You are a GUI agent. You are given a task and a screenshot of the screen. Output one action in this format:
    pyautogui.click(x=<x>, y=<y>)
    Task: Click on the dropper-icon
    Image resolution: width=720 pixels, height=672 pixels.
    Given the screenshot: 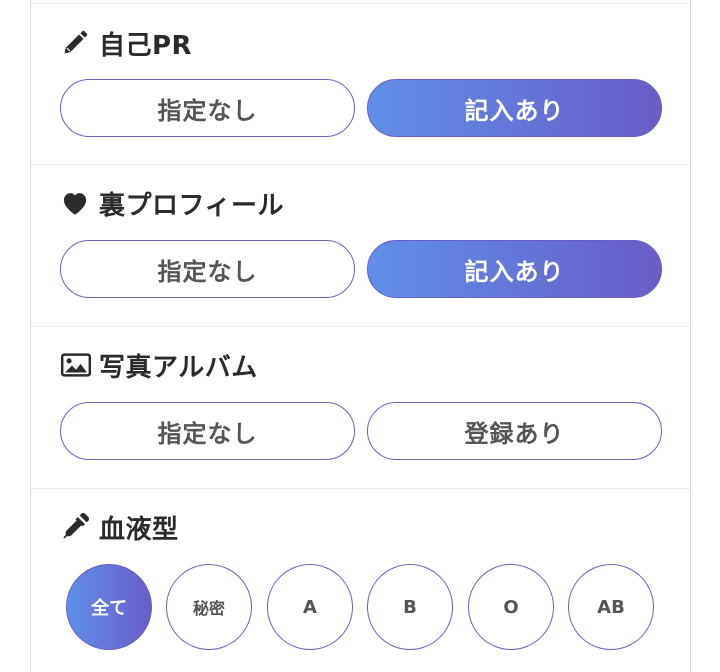 What is the action you would take?
    pyautogui.click(x=76, y=527)
    